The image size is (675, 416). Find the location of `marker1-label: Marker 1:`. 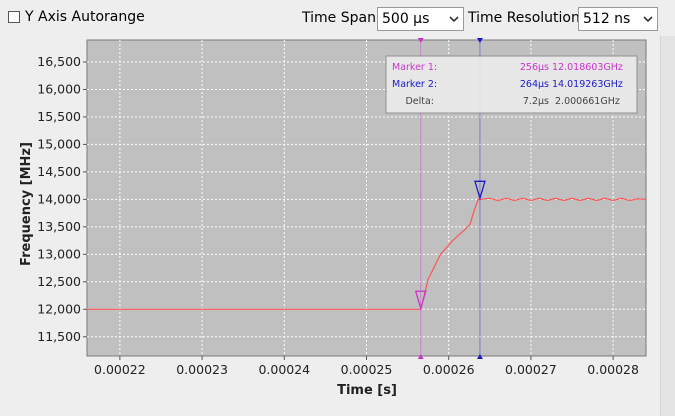

marker1-label: Marker 1: is located at coordinates (414, 67).